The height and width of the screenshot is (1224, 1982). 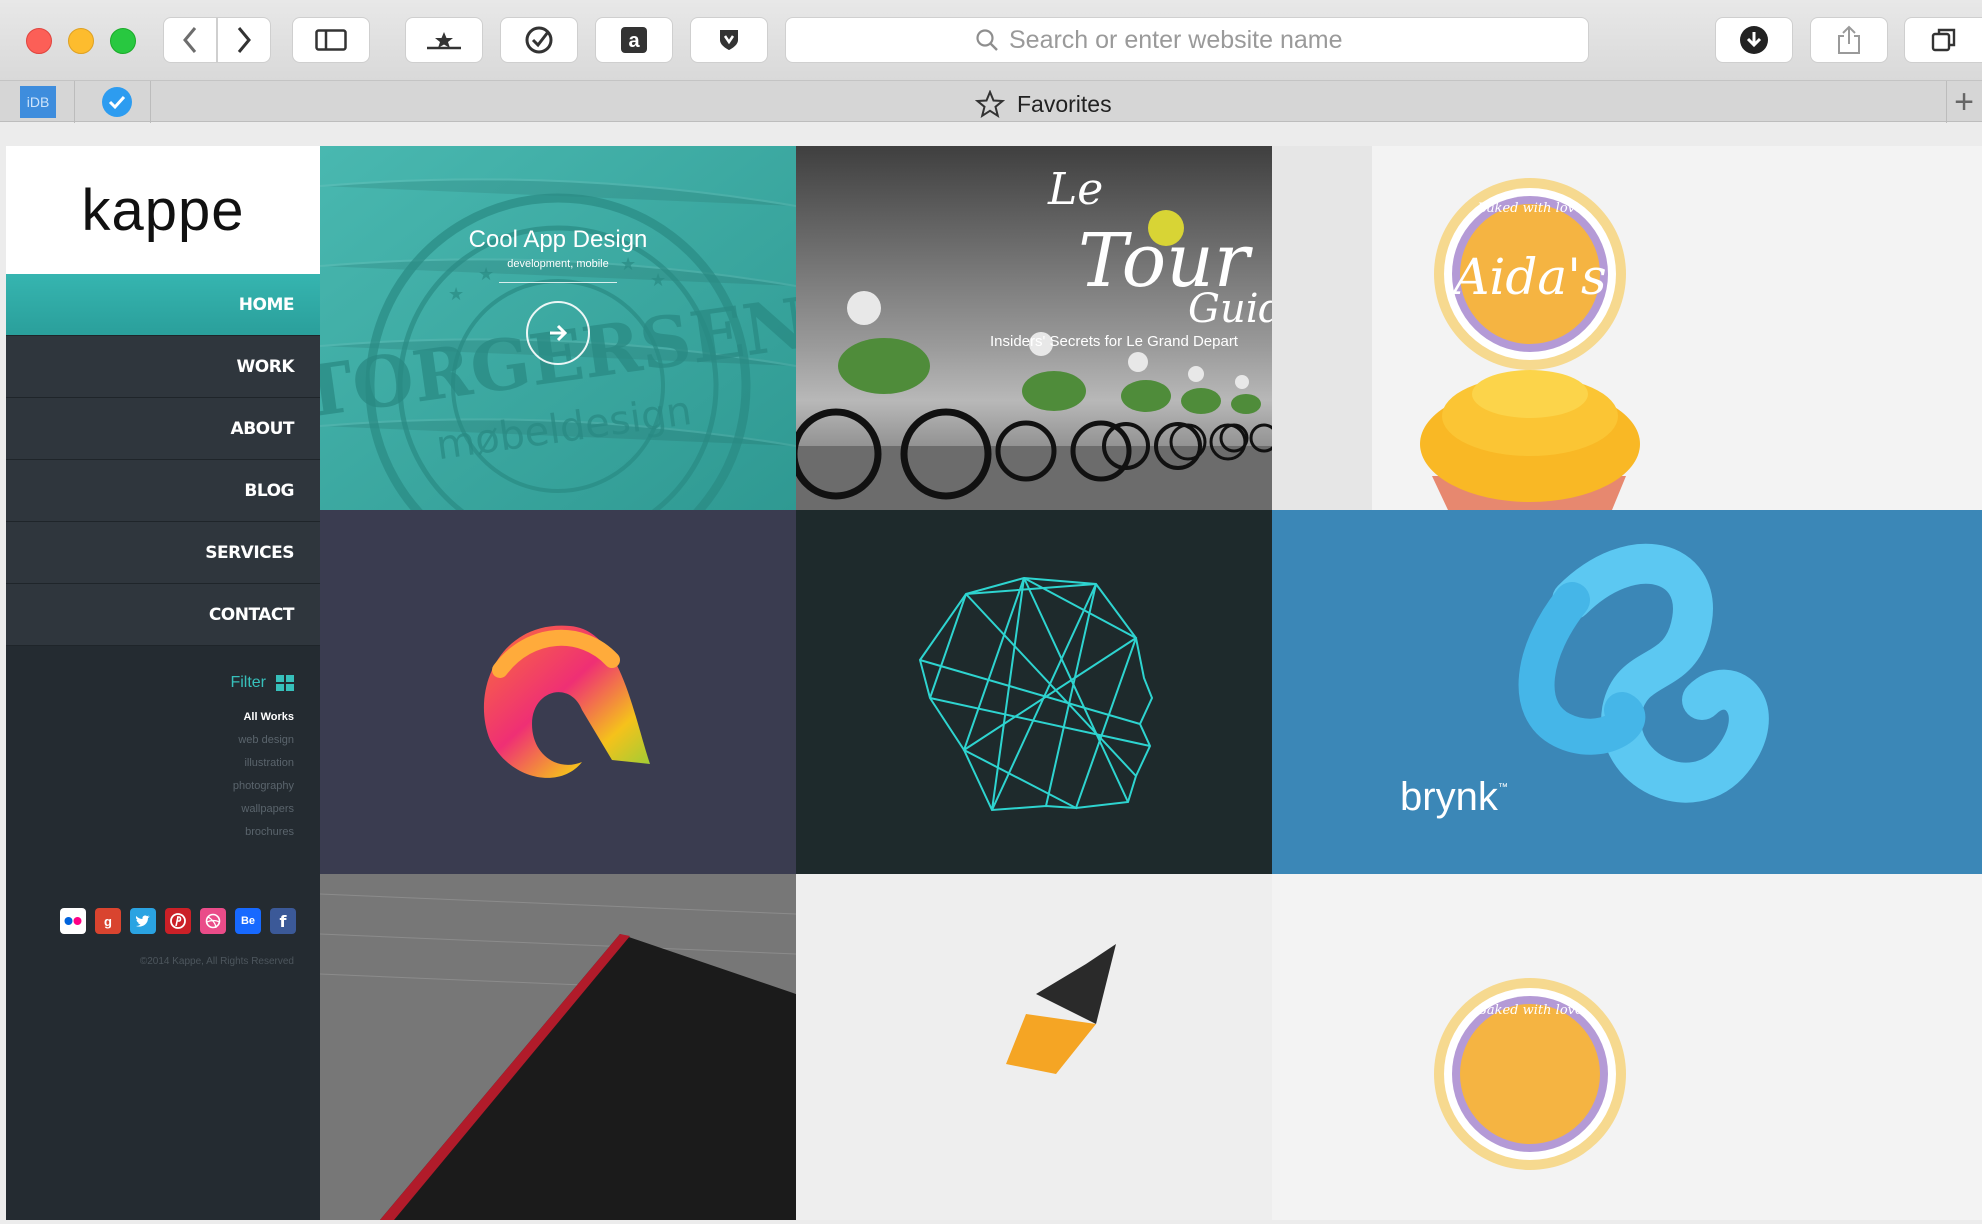 What do you see at coordinates (73, 921) in the screenshot?
I see `flickr-icon` at bounding box center [73, 921].